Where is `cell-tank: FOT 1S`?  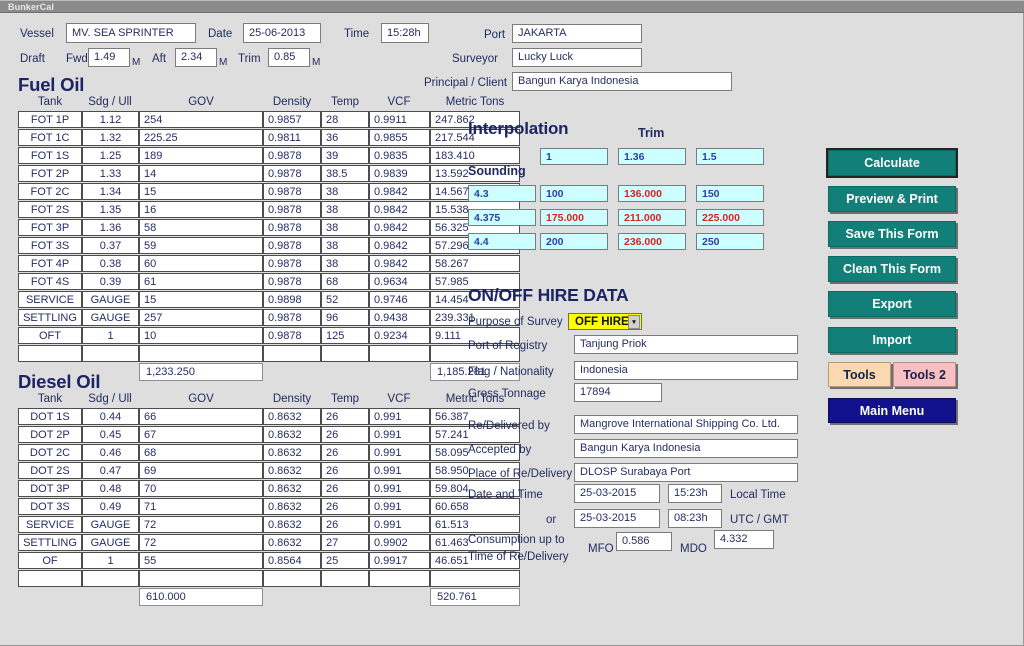
cell-tank: FOT 1S is located at coordinates (50, 155).